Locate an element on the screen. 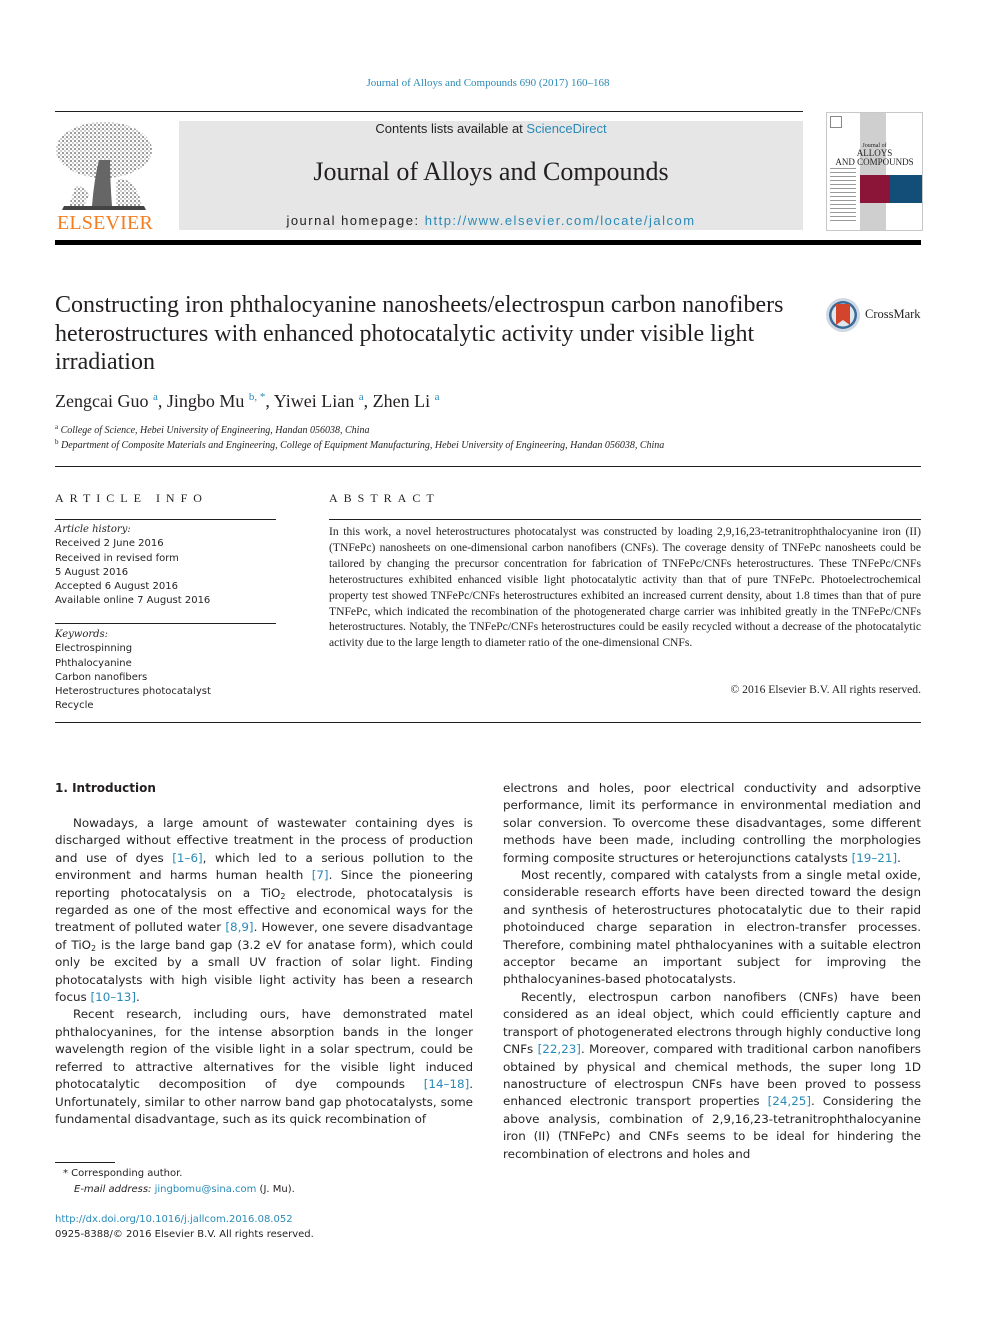 Image resolution: width=992 pixels, height=1323 pixels. journal-cover-thumbnail: Journal of ALLOYS AND COMPOUNDS is located at coordinates (874, 171).